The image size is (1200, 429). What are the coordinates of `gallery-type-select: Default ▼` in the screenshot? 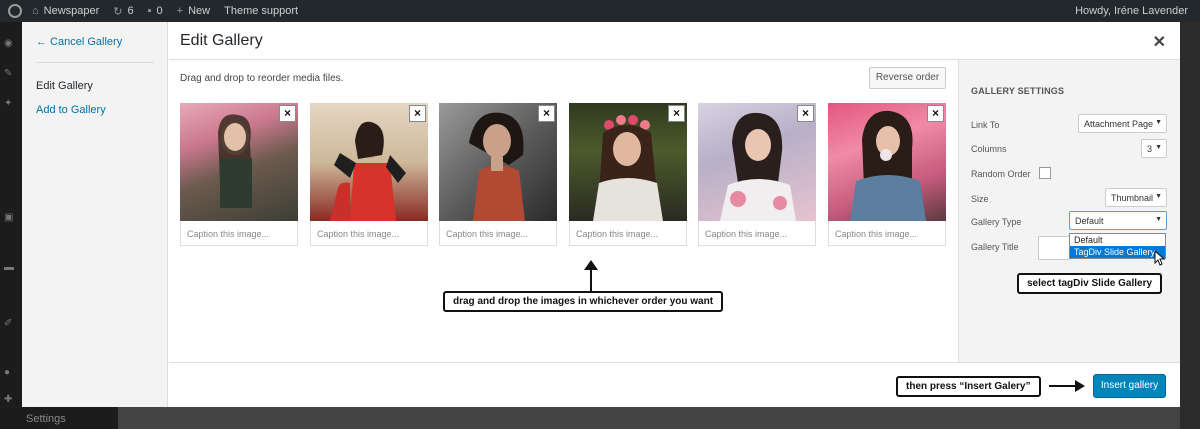 It's located at (1118, 220).